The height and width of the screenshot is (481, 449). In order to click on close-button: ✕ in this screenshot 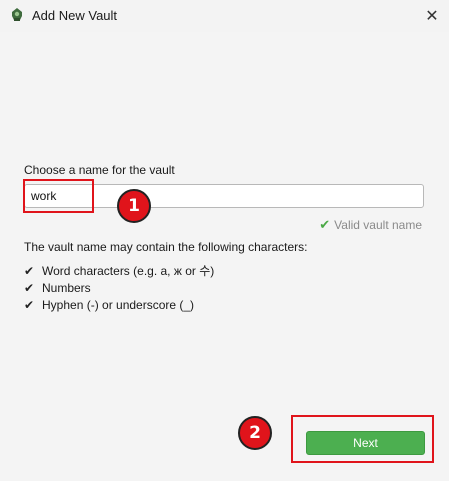, I will do `click(432, 16)`.